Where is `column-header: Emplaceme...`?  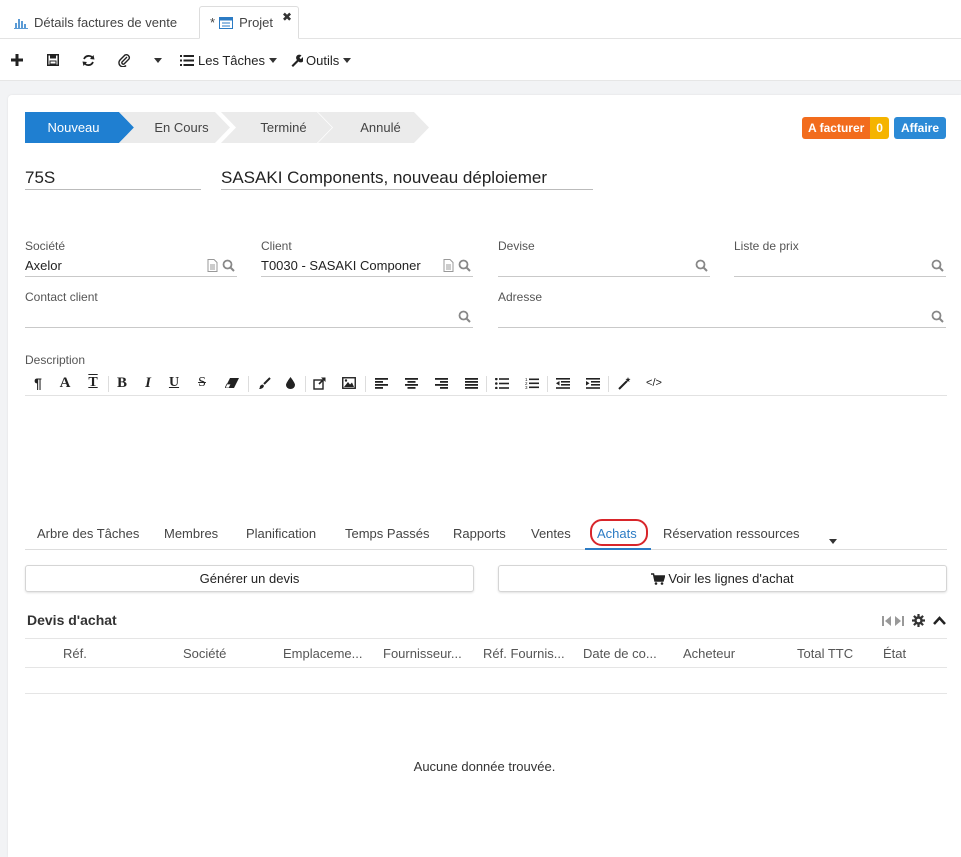
column-header: Emplaceme... is located at coordinates (328, 653).